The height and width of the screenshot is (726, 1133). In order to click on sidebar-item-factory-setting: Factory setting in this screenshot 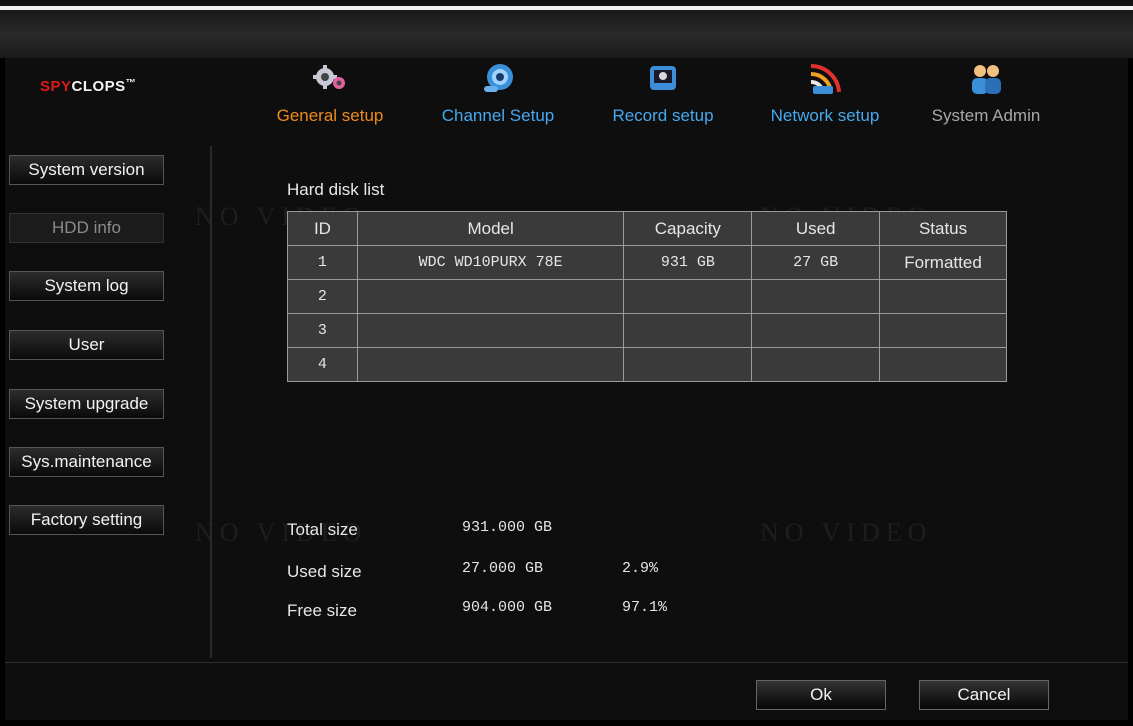, I will do `click(86, 520)`.